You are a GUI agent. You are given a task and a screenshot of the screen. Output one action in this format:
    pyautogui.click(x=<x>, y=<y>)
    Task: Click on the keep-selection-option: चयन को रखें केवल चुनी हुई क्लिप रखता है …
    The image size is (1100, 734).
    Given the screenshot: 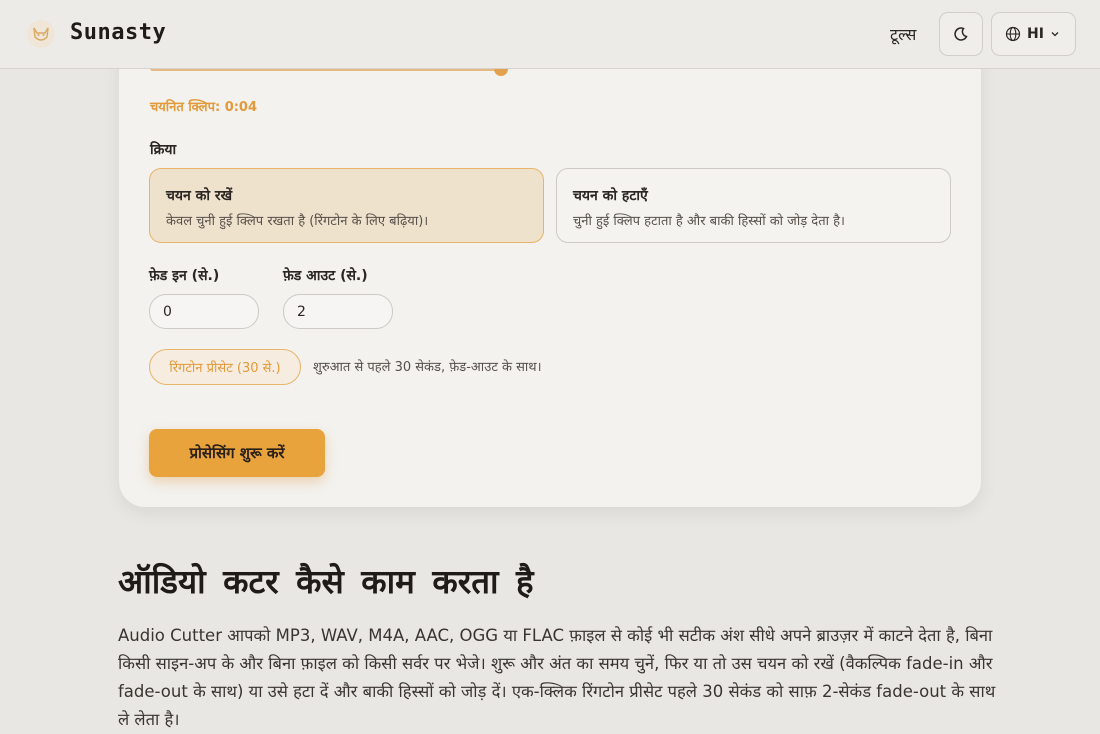 What is the action you would take?
    pyautogui.click(x=346, y=205)
    